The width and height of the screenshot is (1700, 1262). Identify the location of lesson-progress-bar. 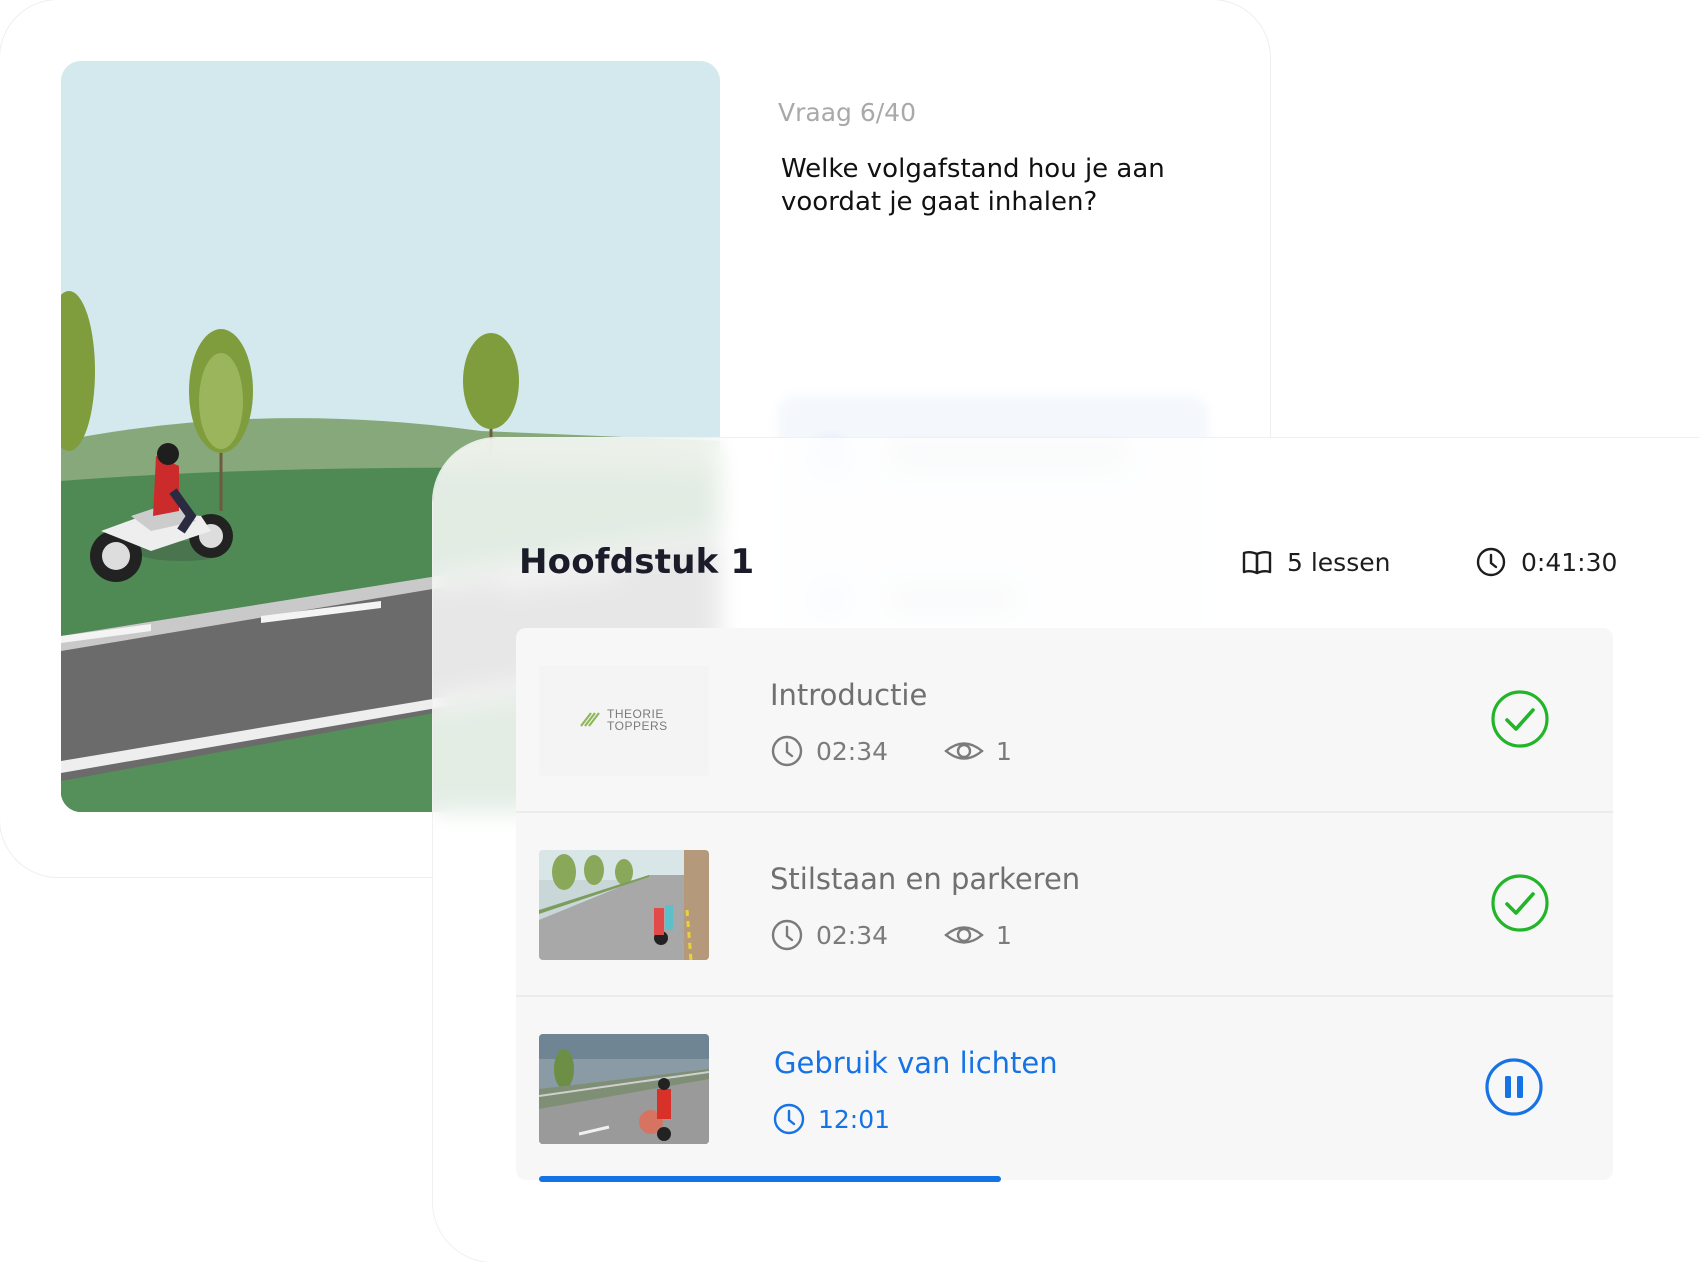
(1064, 1179).